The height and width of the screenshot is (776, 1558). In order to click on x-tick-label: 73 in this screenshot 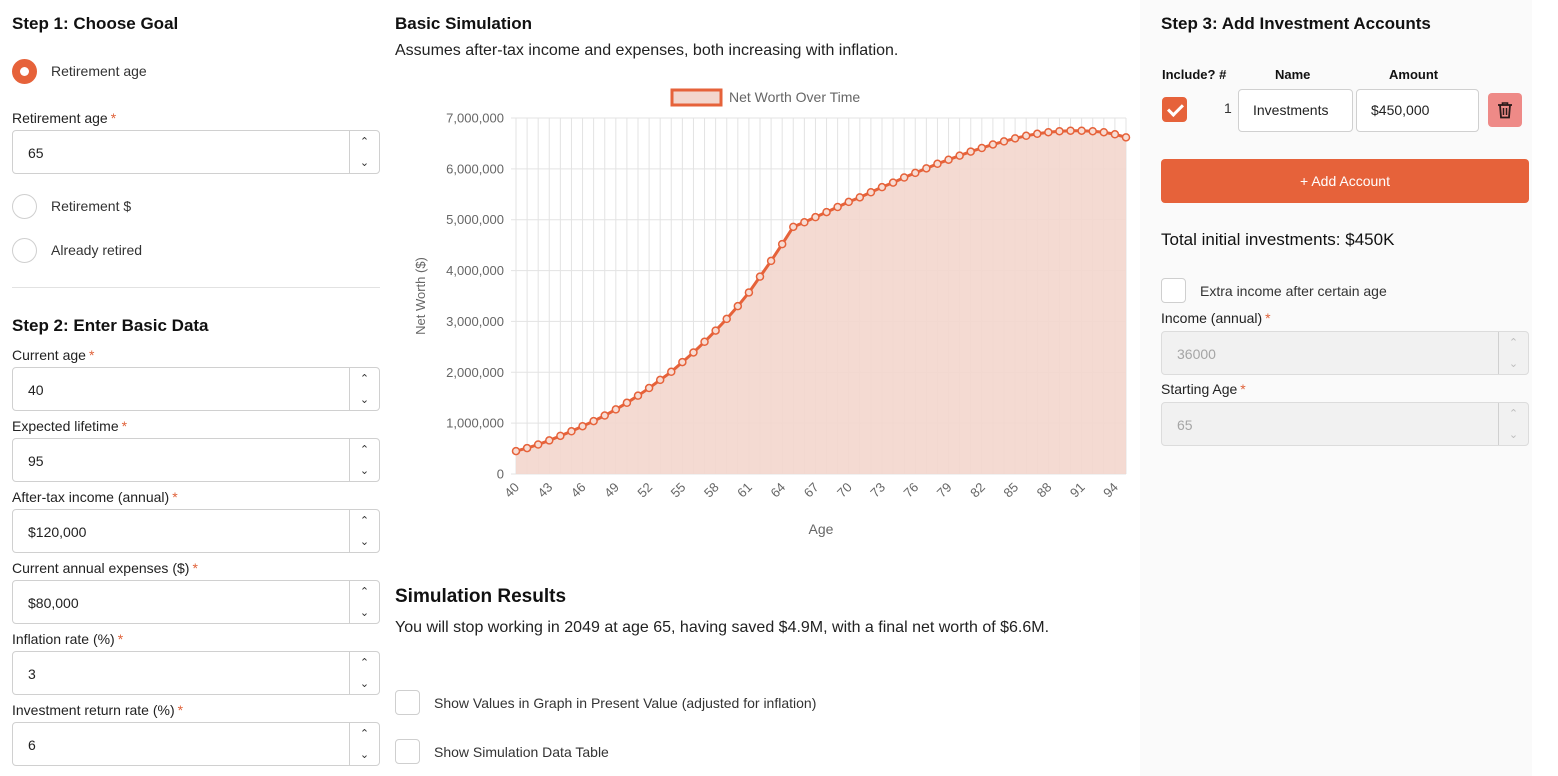, I will do `click(877, 490)`.